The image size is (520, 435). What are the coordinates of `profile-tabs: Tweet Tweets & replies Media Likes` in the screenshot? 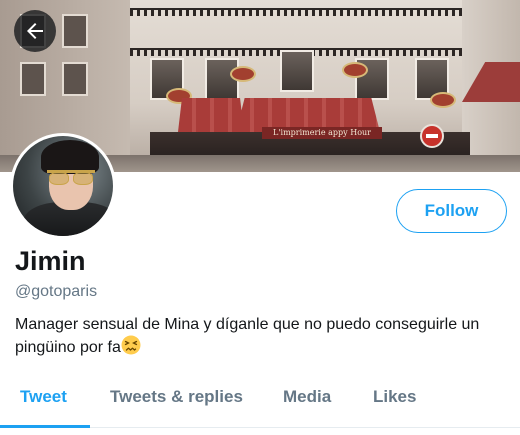 It's located at (260, 399).